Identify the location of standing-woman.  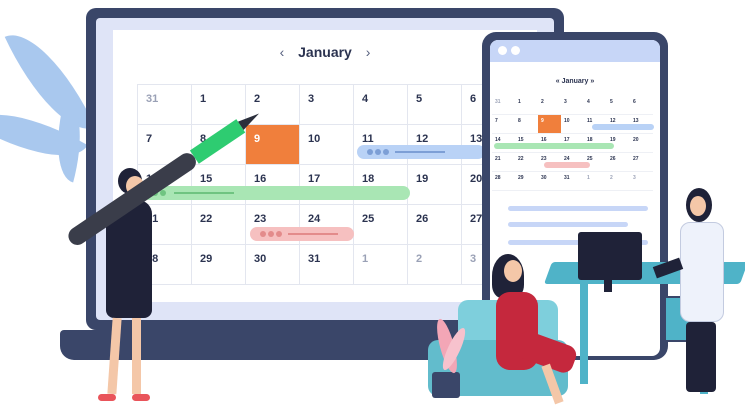
(691, 295).